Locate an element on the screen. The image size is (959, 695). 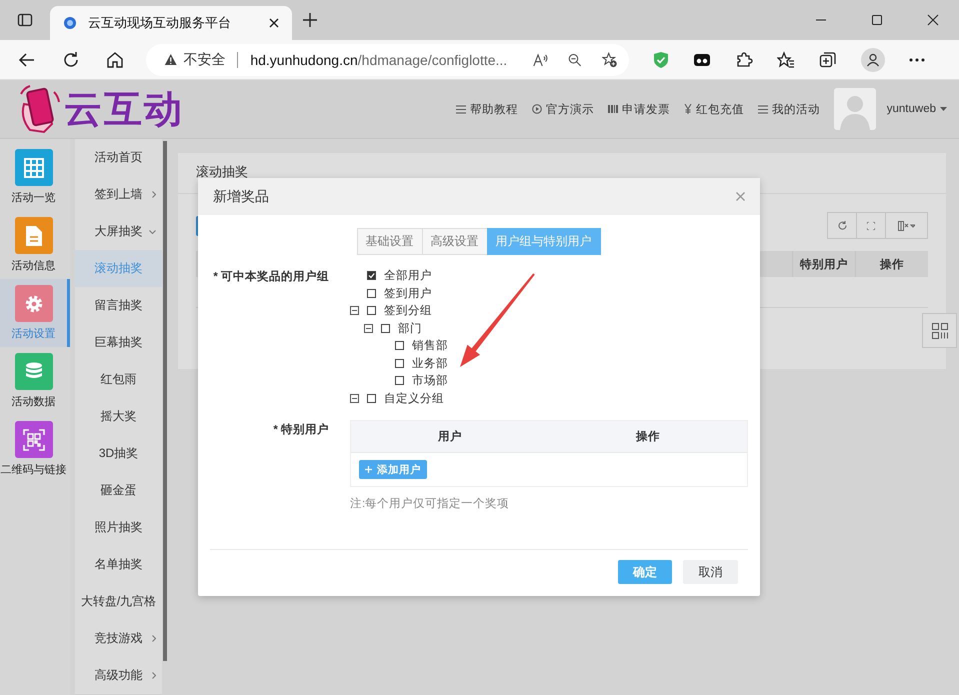
more-icon is located at coordinates (917, 60).